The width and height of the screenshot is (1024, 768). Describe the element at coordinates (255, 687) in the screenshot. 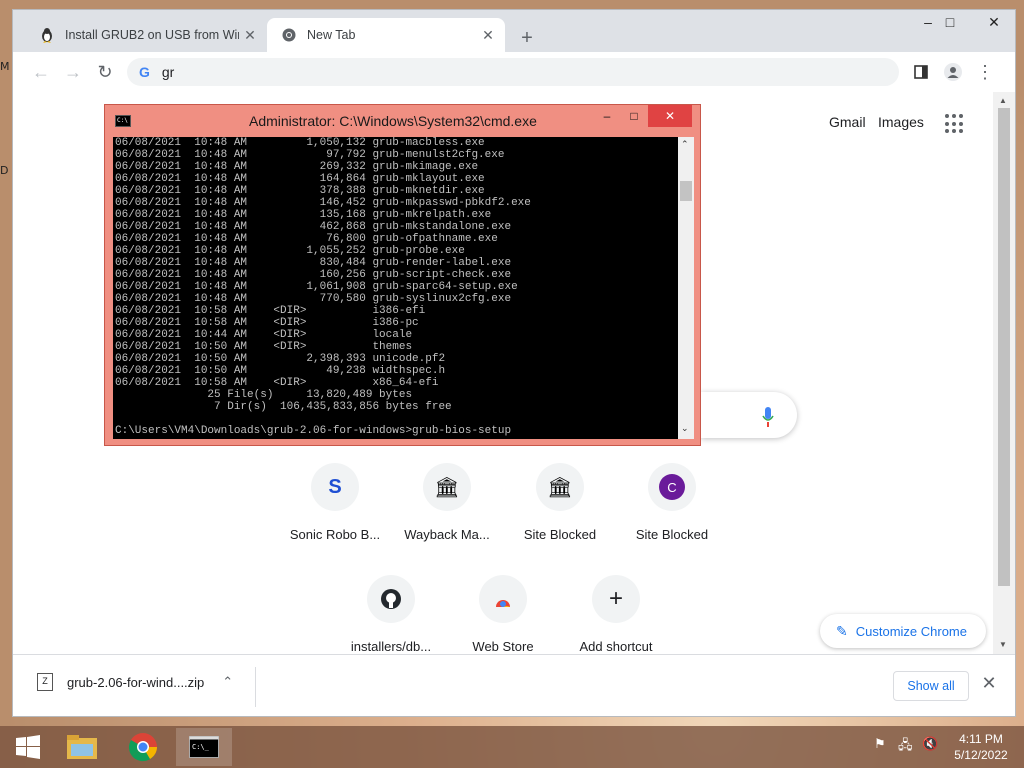

I see `divider` at that location.